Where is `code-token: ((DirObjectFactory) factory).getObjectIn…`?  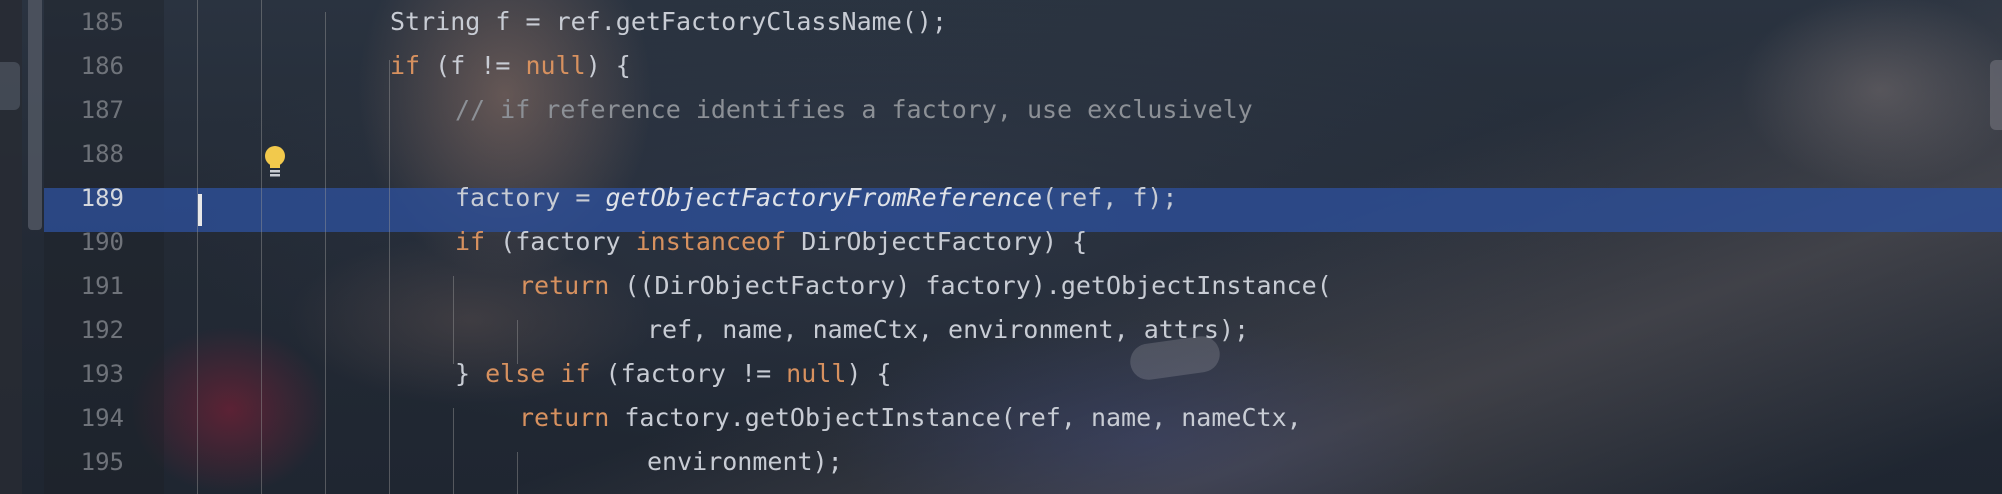
code-token: ((DirObjectFactory) factory).getObjectIn… is located at coordinates (970, 285).